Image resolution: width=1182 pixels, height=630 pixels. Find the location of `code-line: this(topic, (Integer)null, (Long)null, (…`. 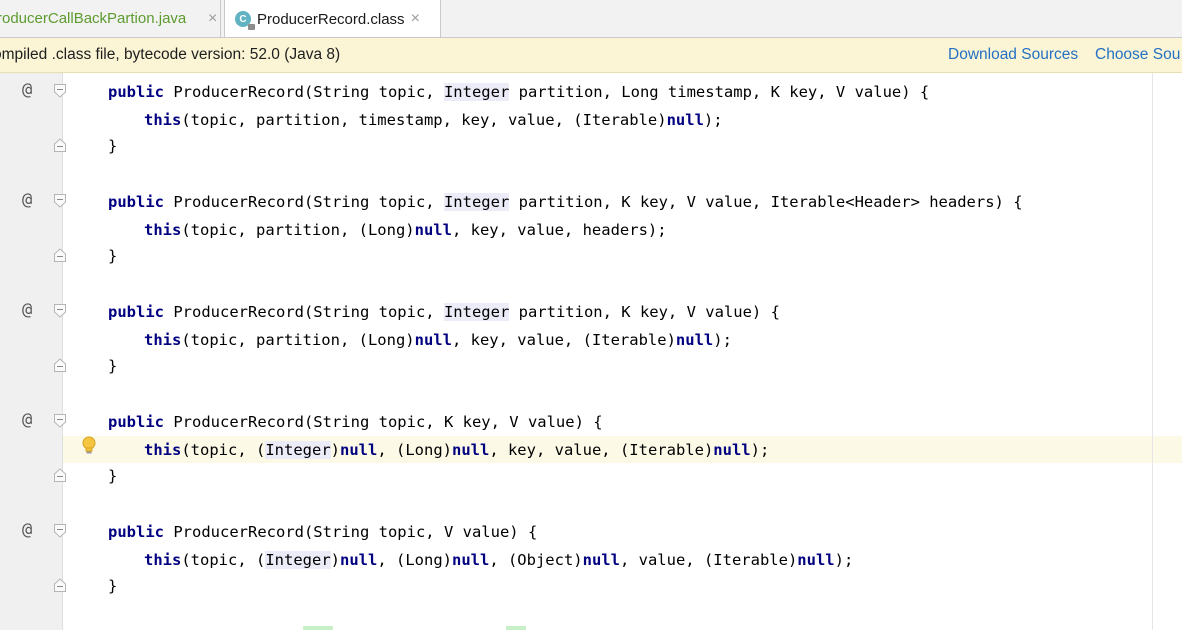

code-line: this(topic, (Integer)null, (Long)null, (… is located at coordinates (498, 560).